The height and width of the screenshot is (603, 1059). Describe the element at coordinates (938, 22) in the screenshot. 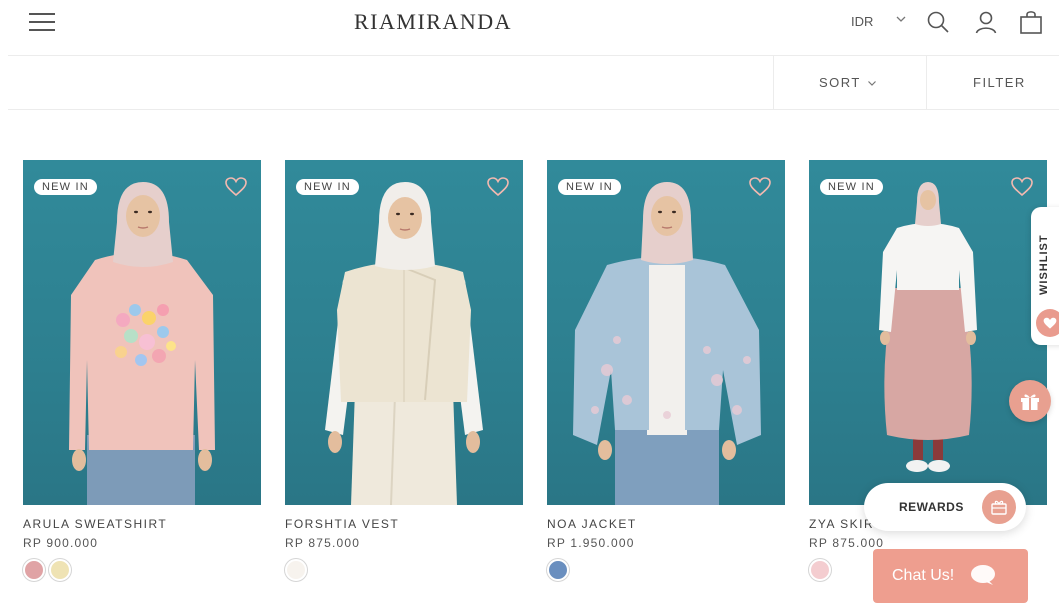

I see `search-icon` at that location.